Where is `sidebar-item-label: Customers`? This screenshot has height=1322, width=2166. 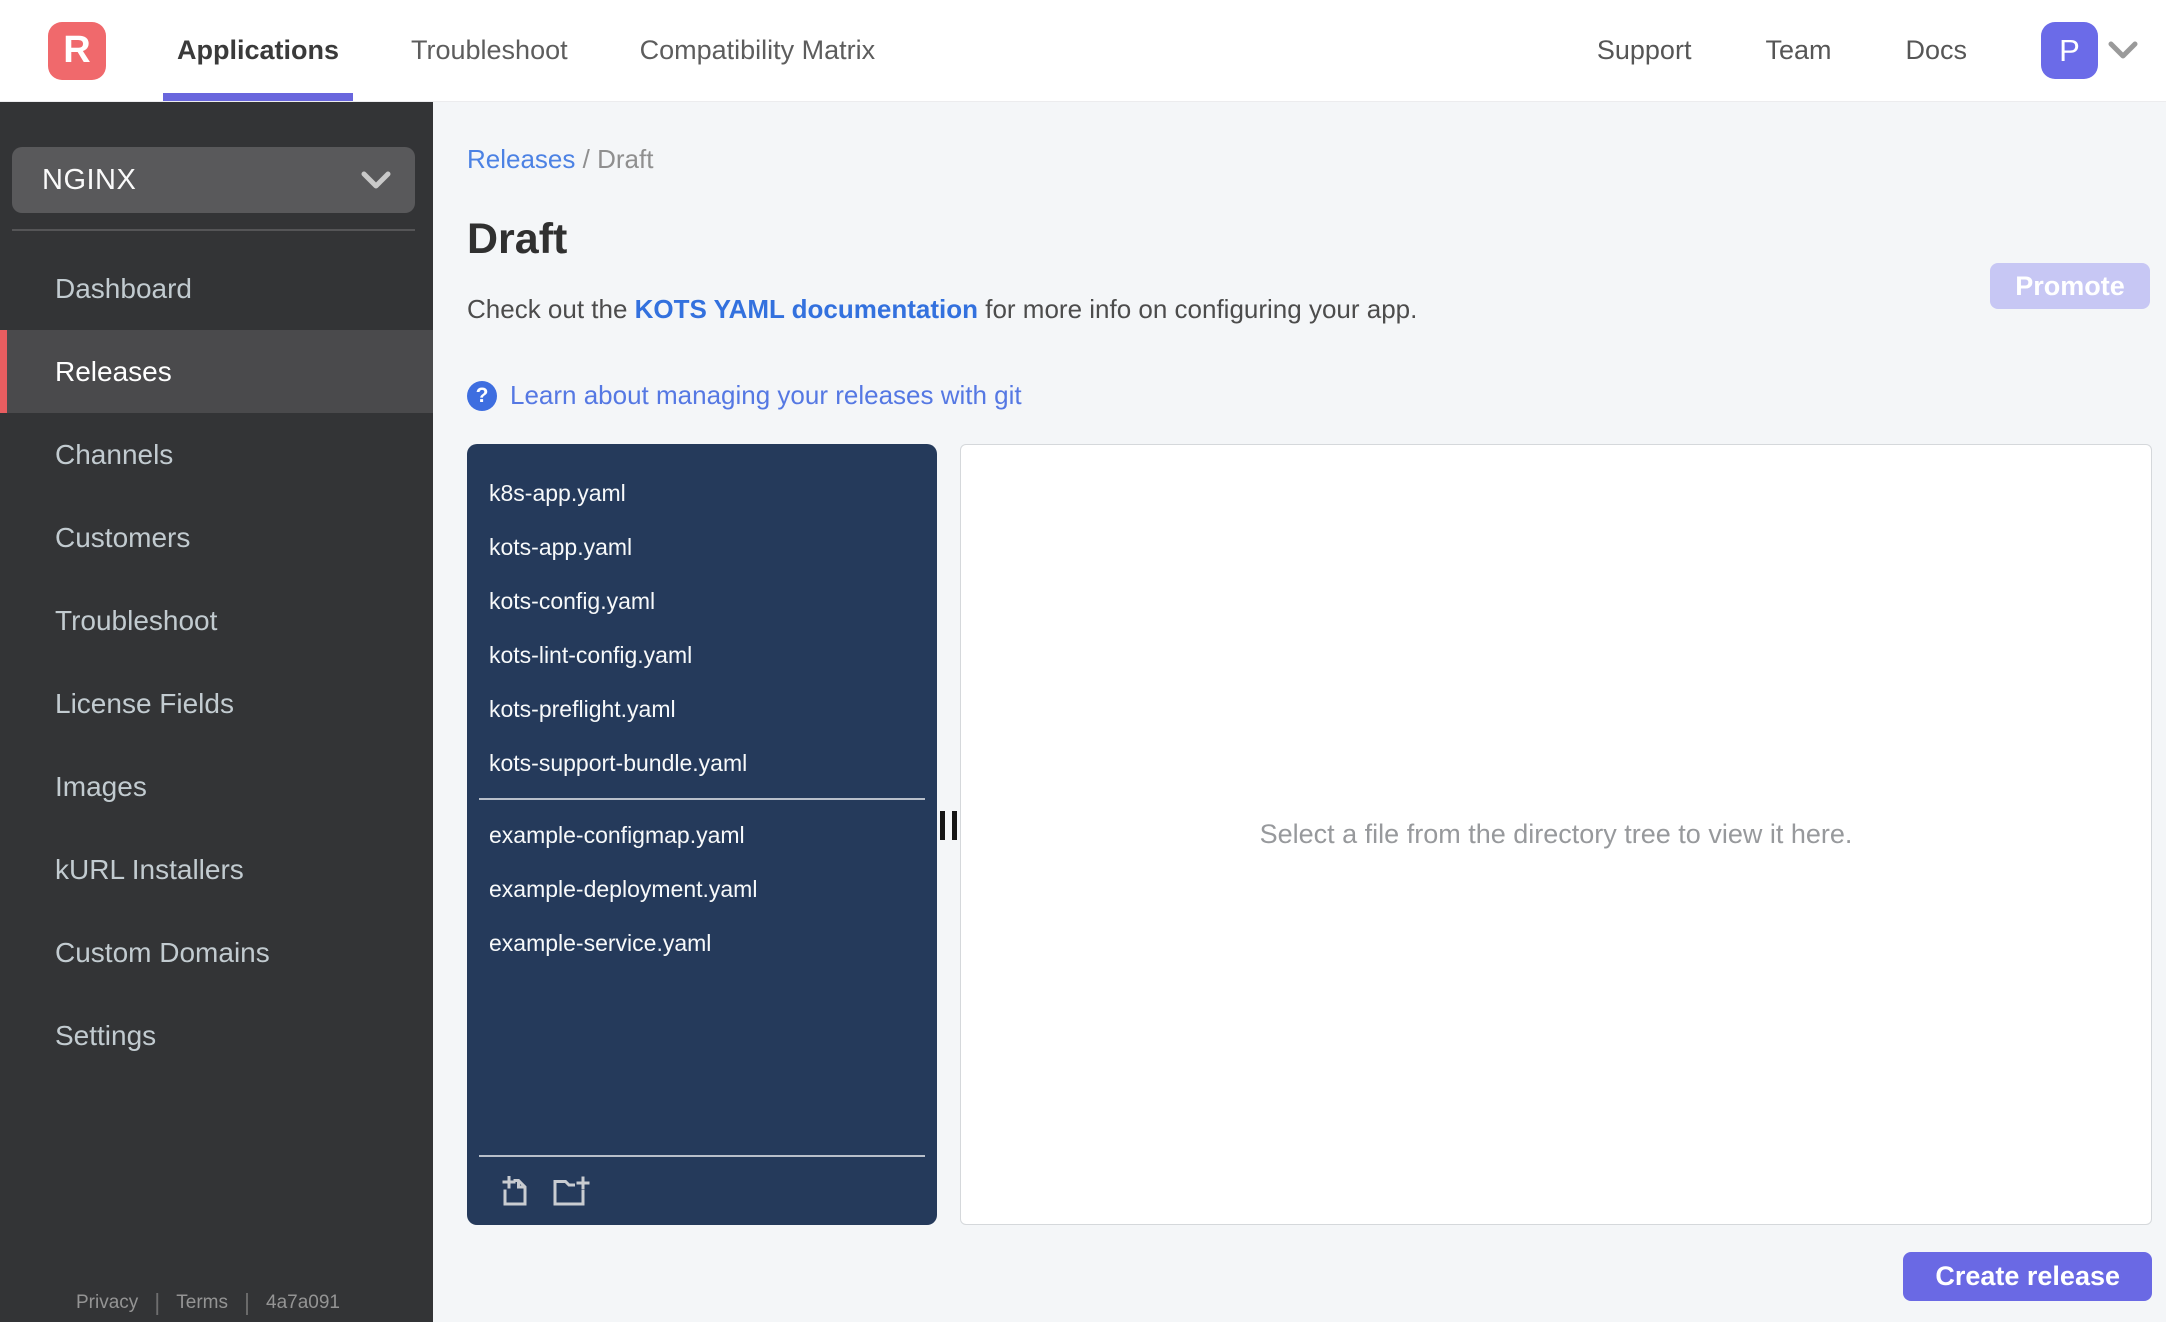
sidebar-item-label: Customers is located at coordinates (123, 537).